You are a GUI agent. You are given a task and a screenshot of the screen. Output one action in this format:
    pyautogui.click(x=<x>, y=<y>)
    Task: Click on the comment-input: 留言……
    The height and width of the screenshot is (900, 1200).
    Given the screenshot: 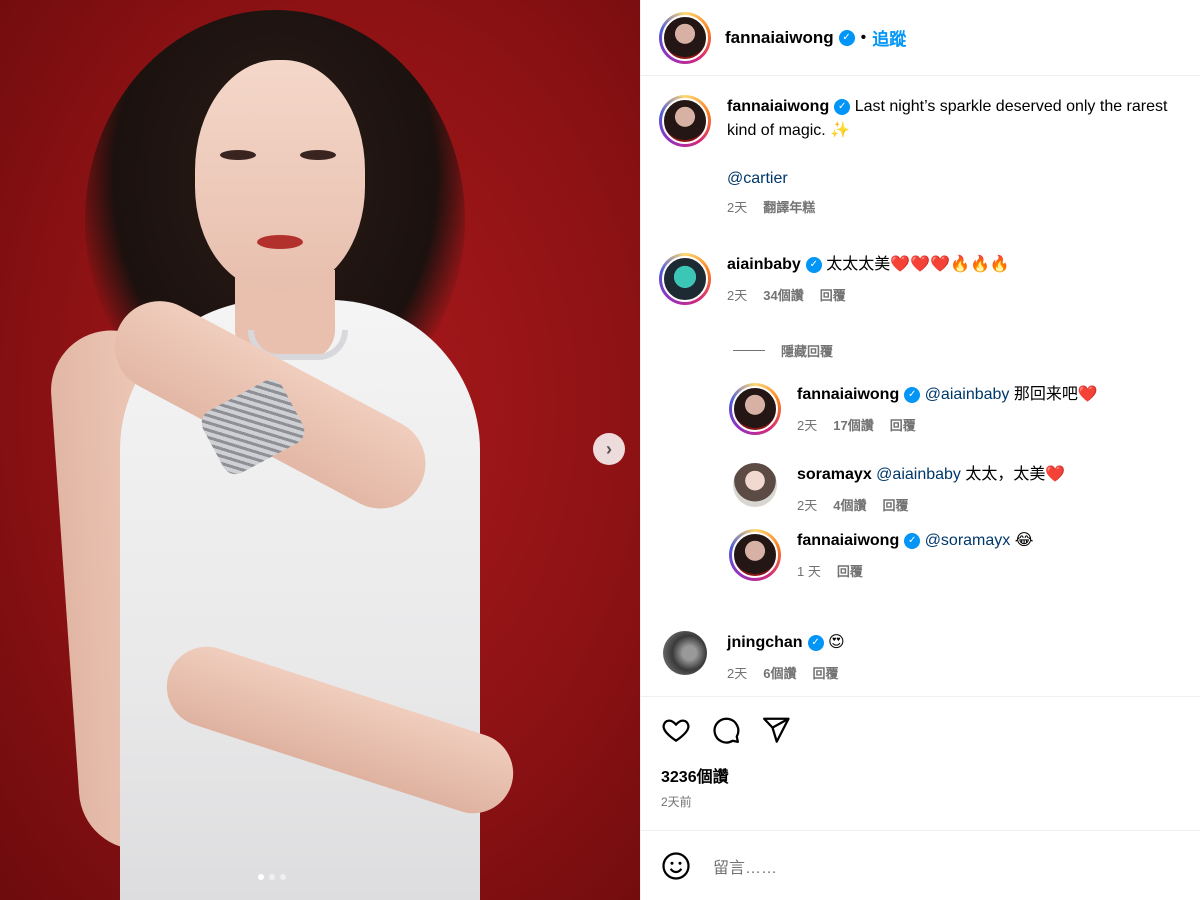 What is the action you would take?
    pyautogui.click(x=745, y=866)
    